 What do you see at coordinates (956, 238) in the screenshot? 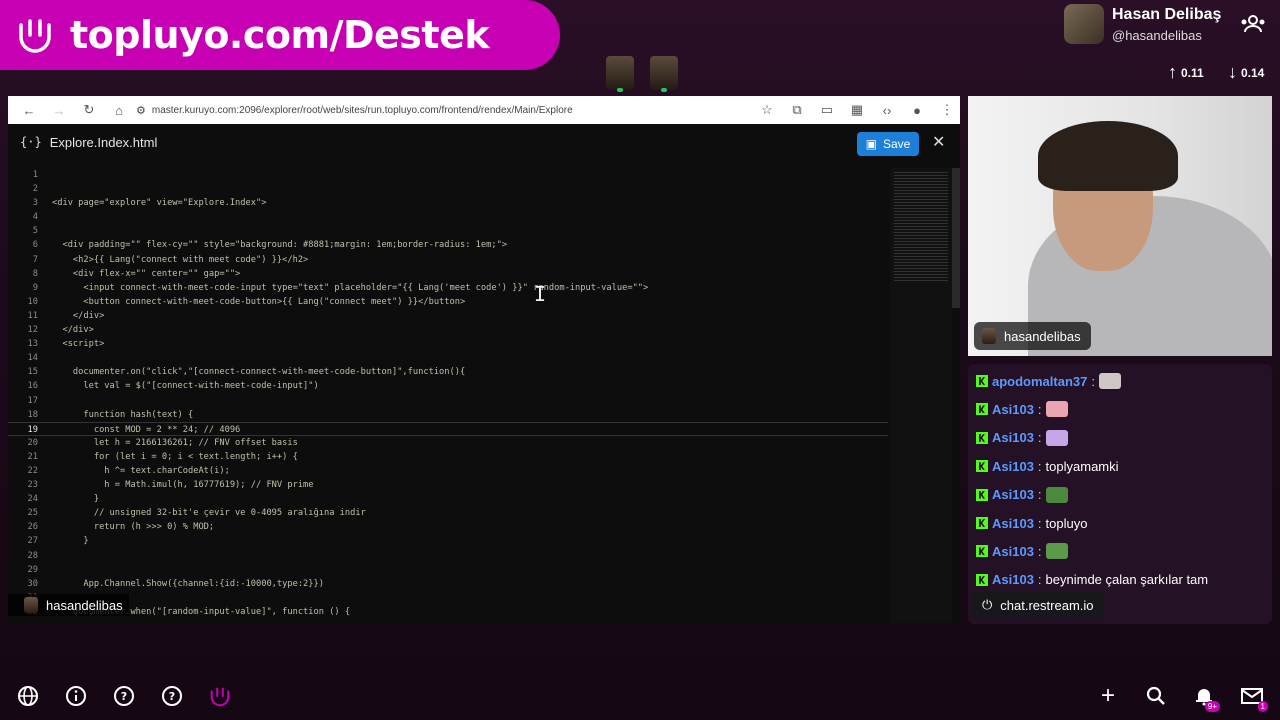
I see `editor-scrollbar` at bounding box center [956, 238].